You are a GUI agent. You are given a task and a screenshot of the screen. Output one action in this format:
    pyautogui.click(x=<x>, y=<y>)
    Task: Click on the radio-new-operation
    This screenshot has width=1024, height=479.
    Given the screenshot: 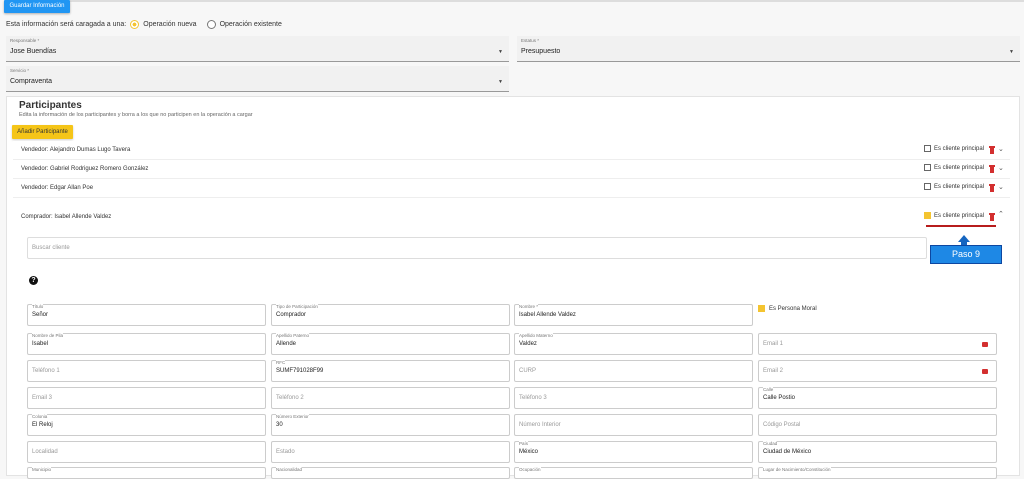 What is the action you would take?
    pyautogui.click(x=135, y=24)
    